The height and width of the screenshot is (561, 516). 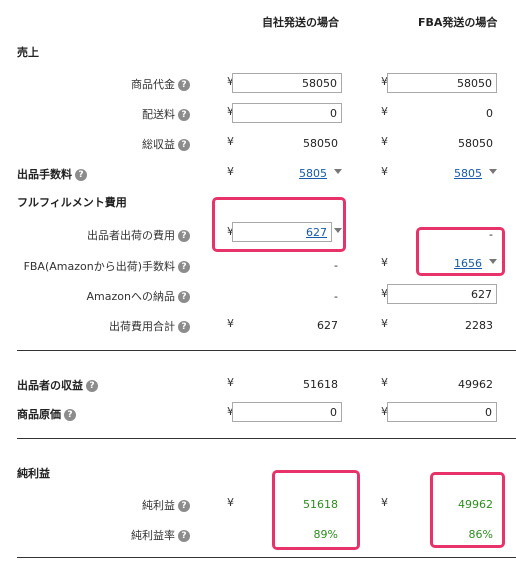 What do you see at coordinates (72, 202) in the screenshot?
I see `section-fulfillment-title: フルフィルメント費用` at bounding box center [72, 202].